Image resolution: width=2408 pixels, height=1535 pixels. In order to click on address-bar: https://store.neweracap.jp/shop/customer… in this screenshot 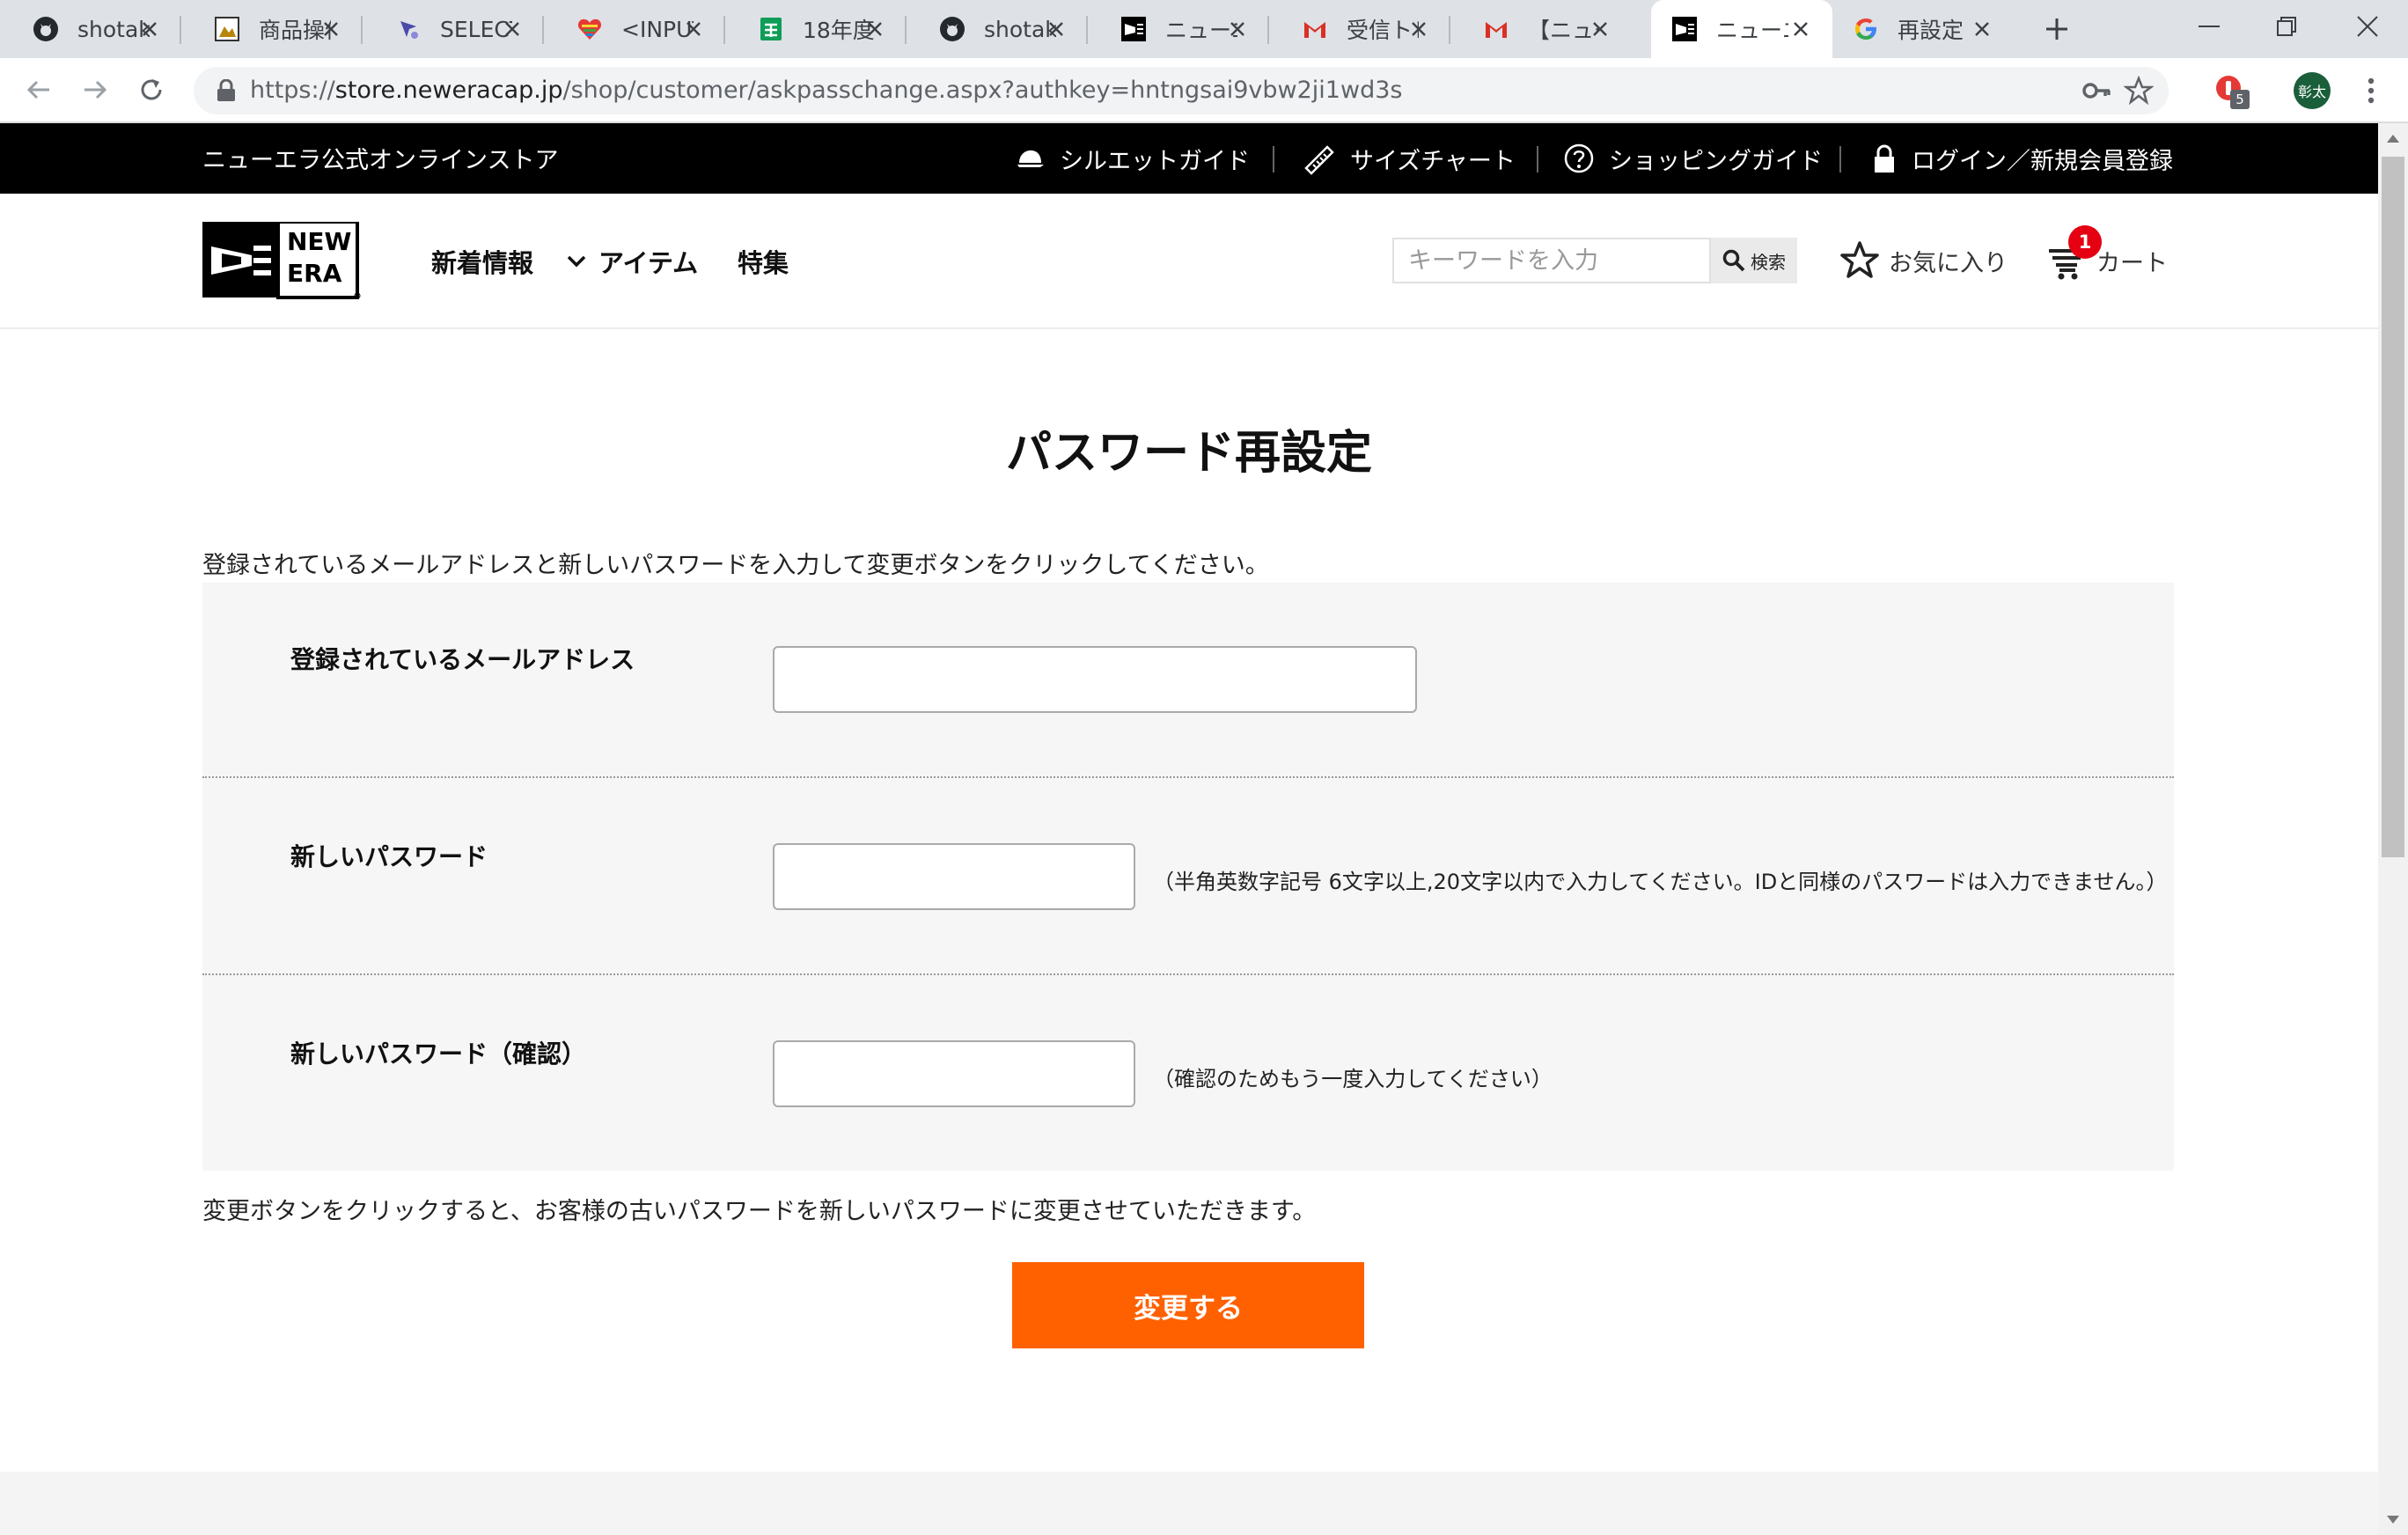, I will do `click(1181, 90)`.